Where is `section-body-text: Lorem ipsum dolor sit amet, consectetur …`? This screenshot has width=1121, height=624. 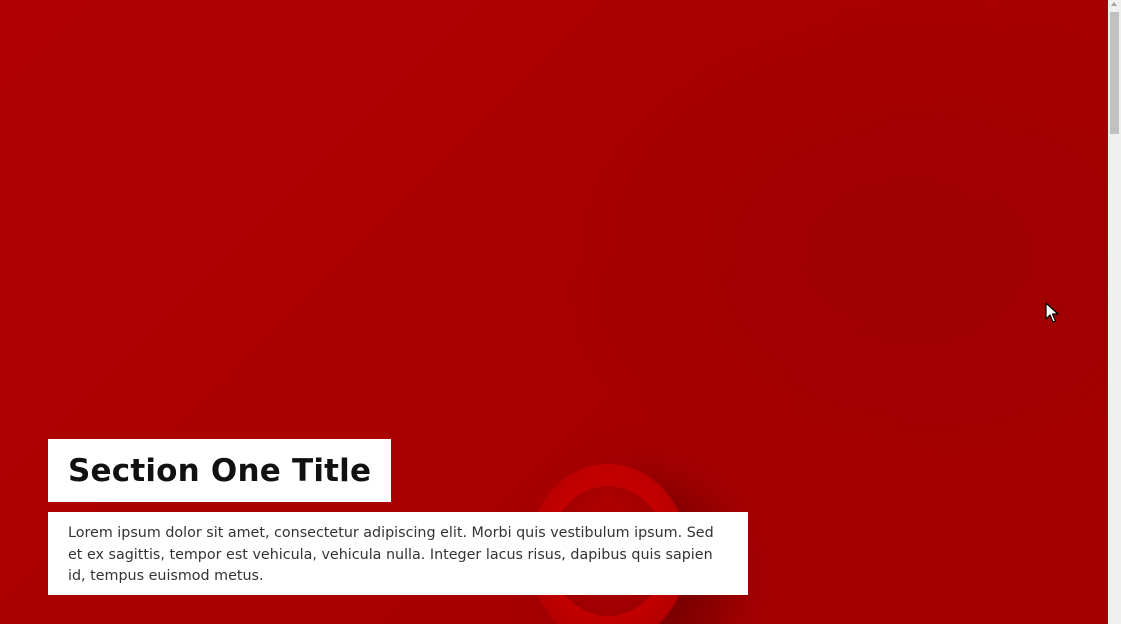 section-body-text: Lorem ipsum dolor sit amet, consectetur … is located at coordinates (391, 554).